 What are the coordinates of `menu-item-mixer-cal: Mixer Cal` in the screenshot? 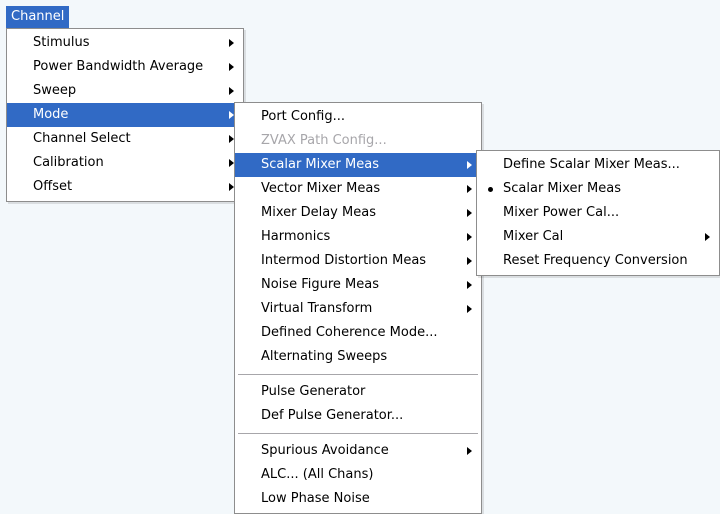 It's located at (598, 237).